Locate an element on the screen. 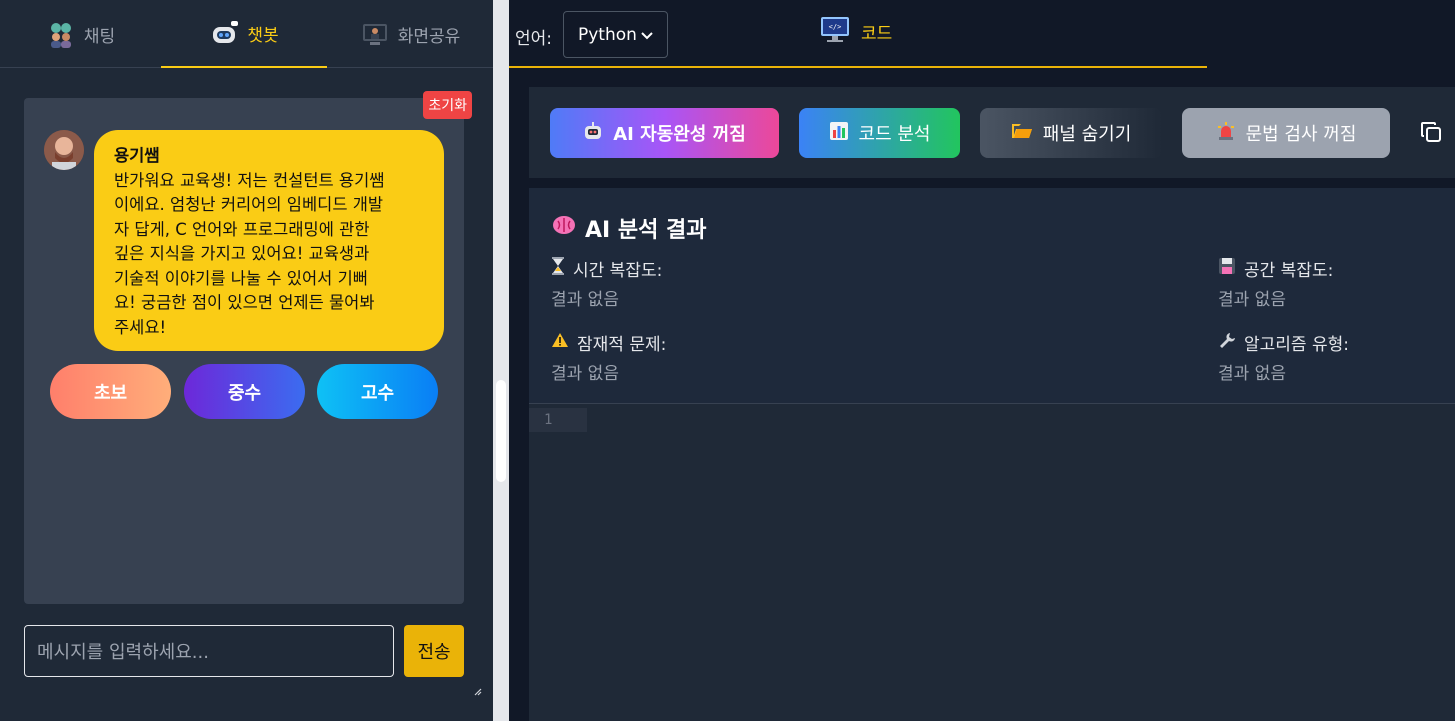  hide-panel-button: 패널 숨기기 is located at coordinates (1071, 133).